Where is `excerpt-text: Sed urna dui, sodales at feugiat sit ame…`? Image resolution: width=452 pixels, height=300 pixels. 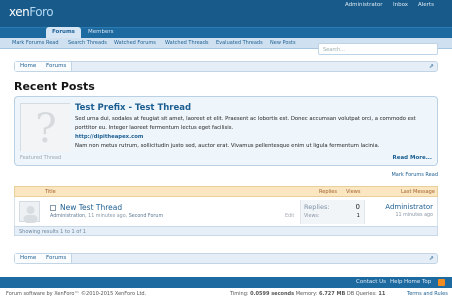 excerpt-text: Sed urna dui, sodales at feugiat sit ame… is located at coordinates (245, 123).